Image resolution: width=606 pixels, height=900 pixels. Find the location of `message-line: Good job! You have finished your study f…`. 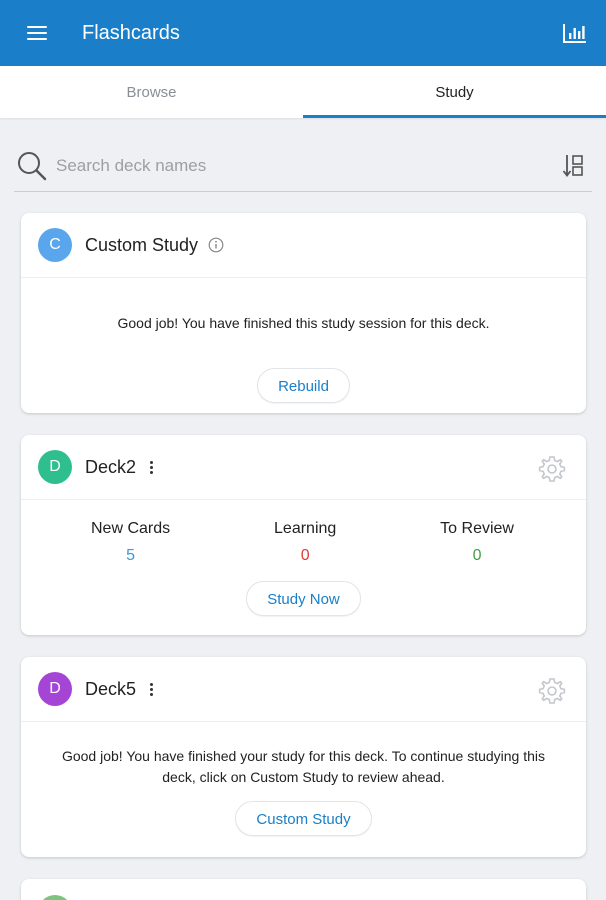

message-line: Good job! You have finished your study f… is located at coordinates (303, 756).